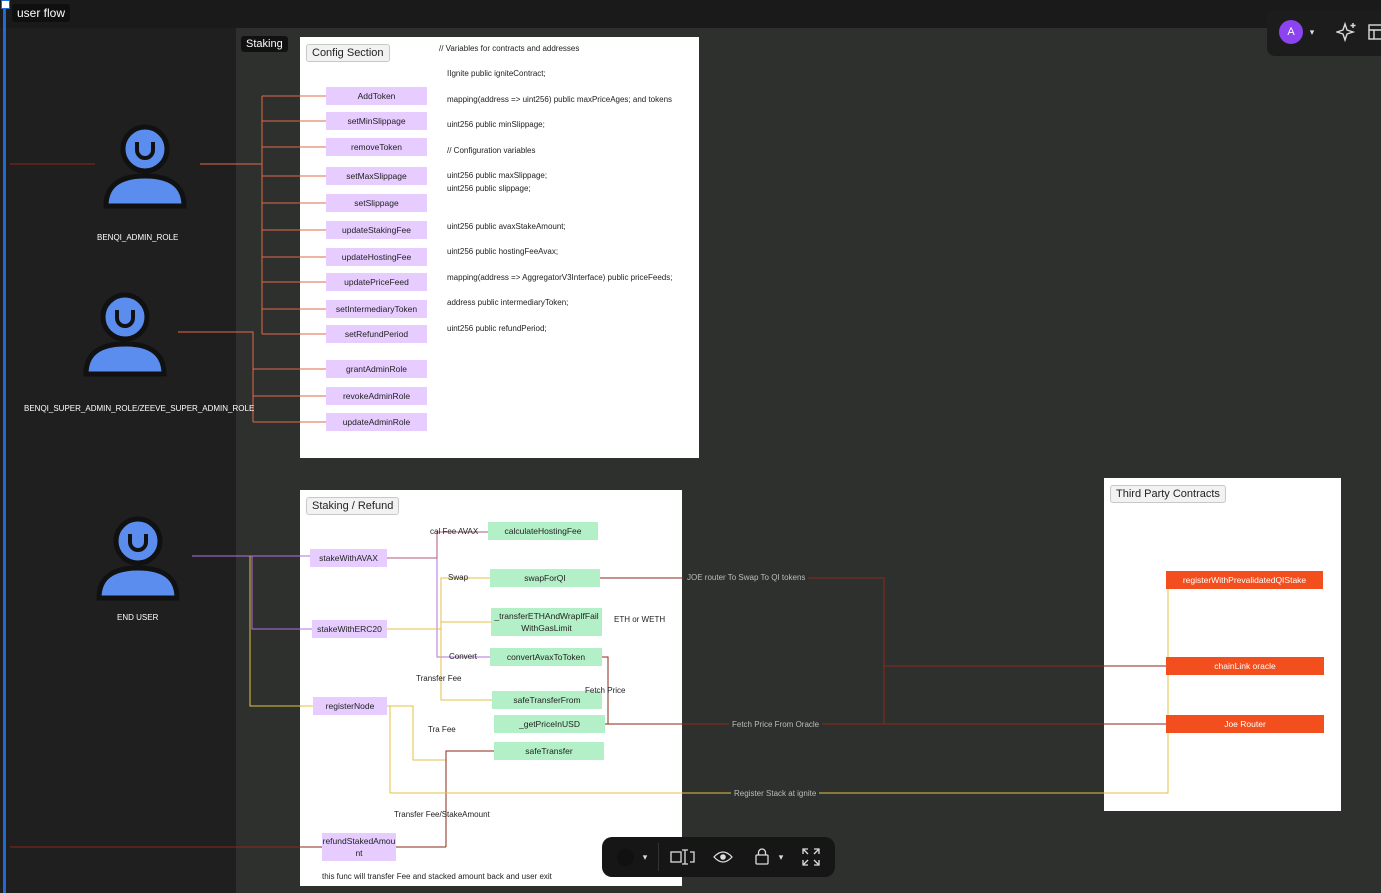  I want to click on third-party-chainlink-oracle: chainLink oracle, so click(1245, 666).